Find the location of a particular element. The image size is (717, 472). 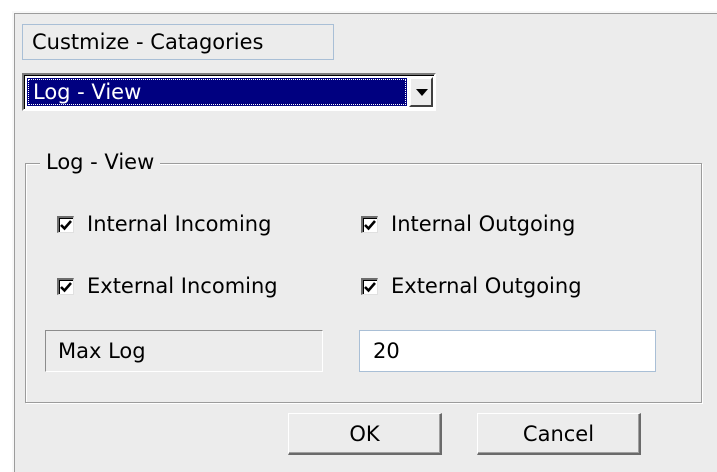

chevron-down-icon is located at coordinates (422, 92).